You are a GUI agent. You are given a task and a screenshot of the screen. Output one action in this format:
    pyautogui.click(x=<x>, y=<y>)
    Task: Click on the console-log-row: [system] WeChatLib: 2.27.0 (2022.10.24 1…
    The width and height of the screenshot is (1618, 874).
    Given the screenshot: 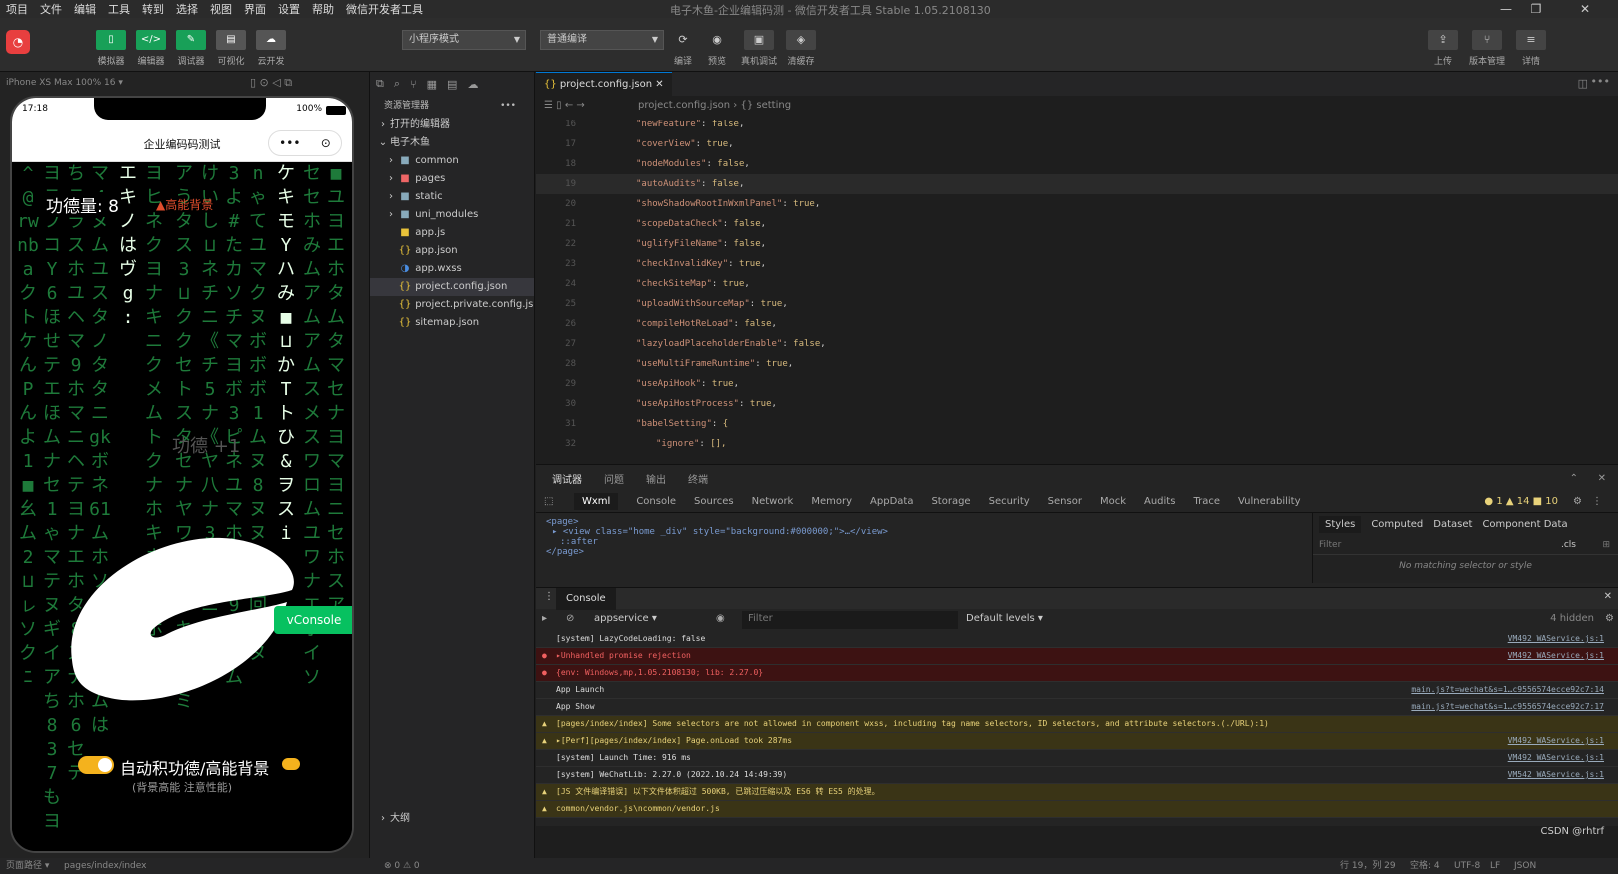 What is the action you would take?
    pyautogui.click(x=1077, y=775)
    